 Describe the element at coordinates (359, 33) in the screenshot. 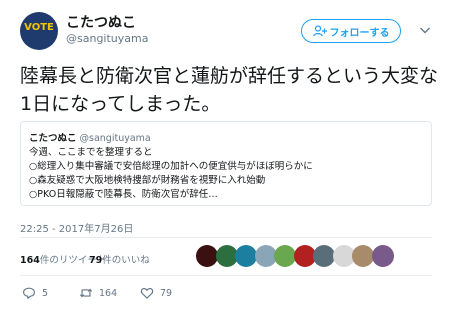

I see `follow-button-label: フォローする` at that location.